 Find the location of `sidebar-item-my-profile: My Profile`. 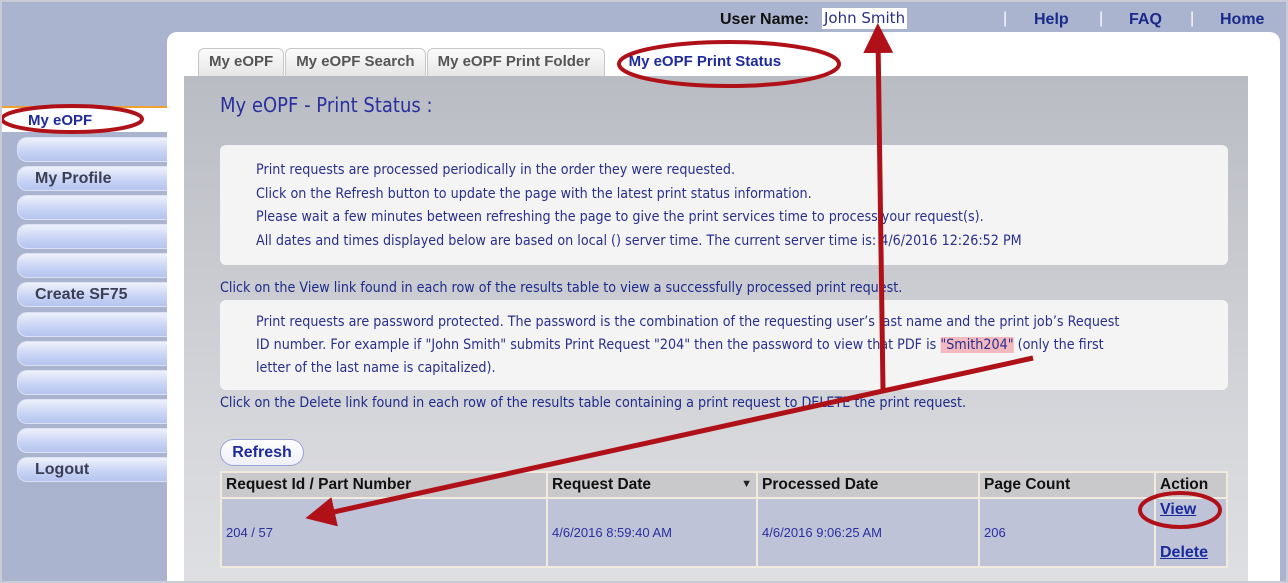

sidebar-item-my-profile: My Profile is located at coordinates (92, 178).